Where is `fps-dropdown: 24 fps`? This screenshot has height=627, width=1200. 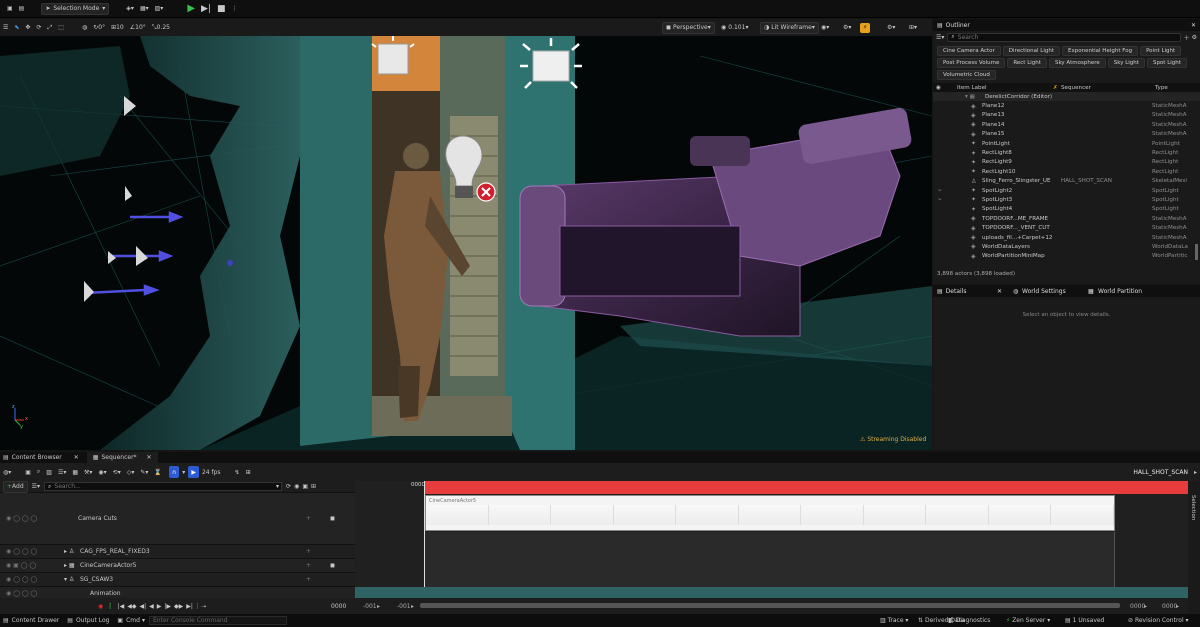
fps-dropdown: 24 fps is located at coordinates (211, 472).